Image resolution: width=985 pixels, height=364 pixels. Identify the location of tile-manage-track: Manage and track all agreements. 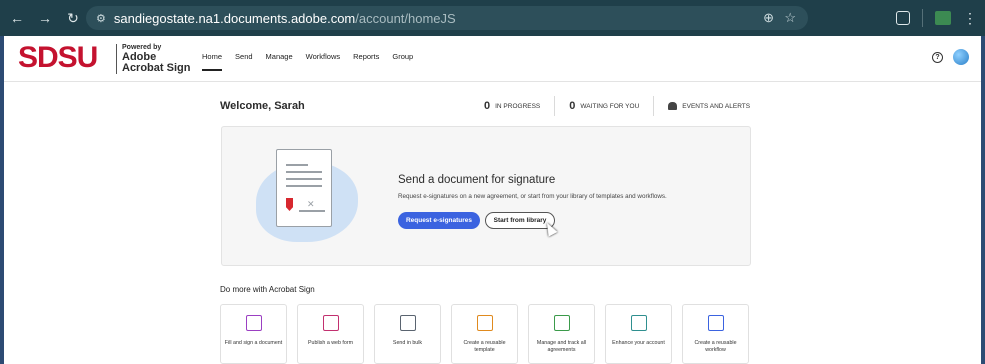
(561, 334).